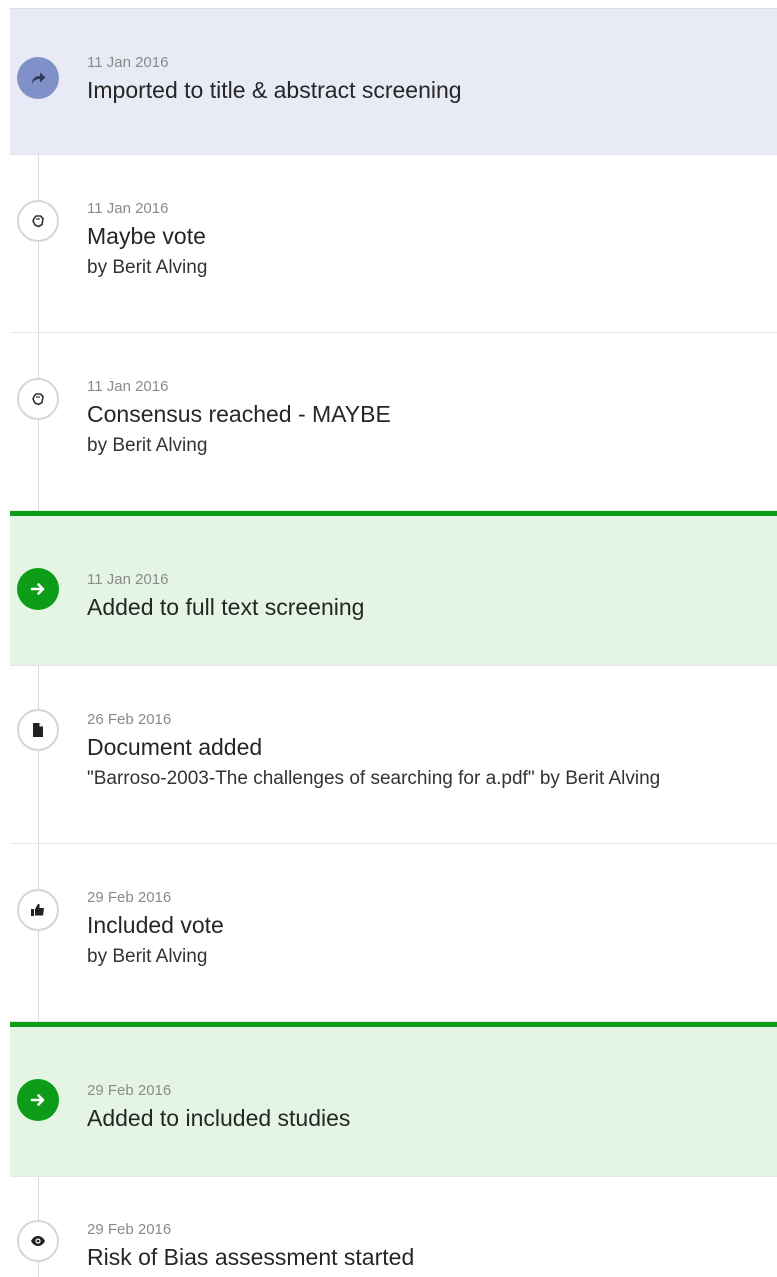  What do you see at coordinates (274, 90) in the screenshot?
I see `event-title: Imported to title & abstract screening` at bounding box center [274, 90].